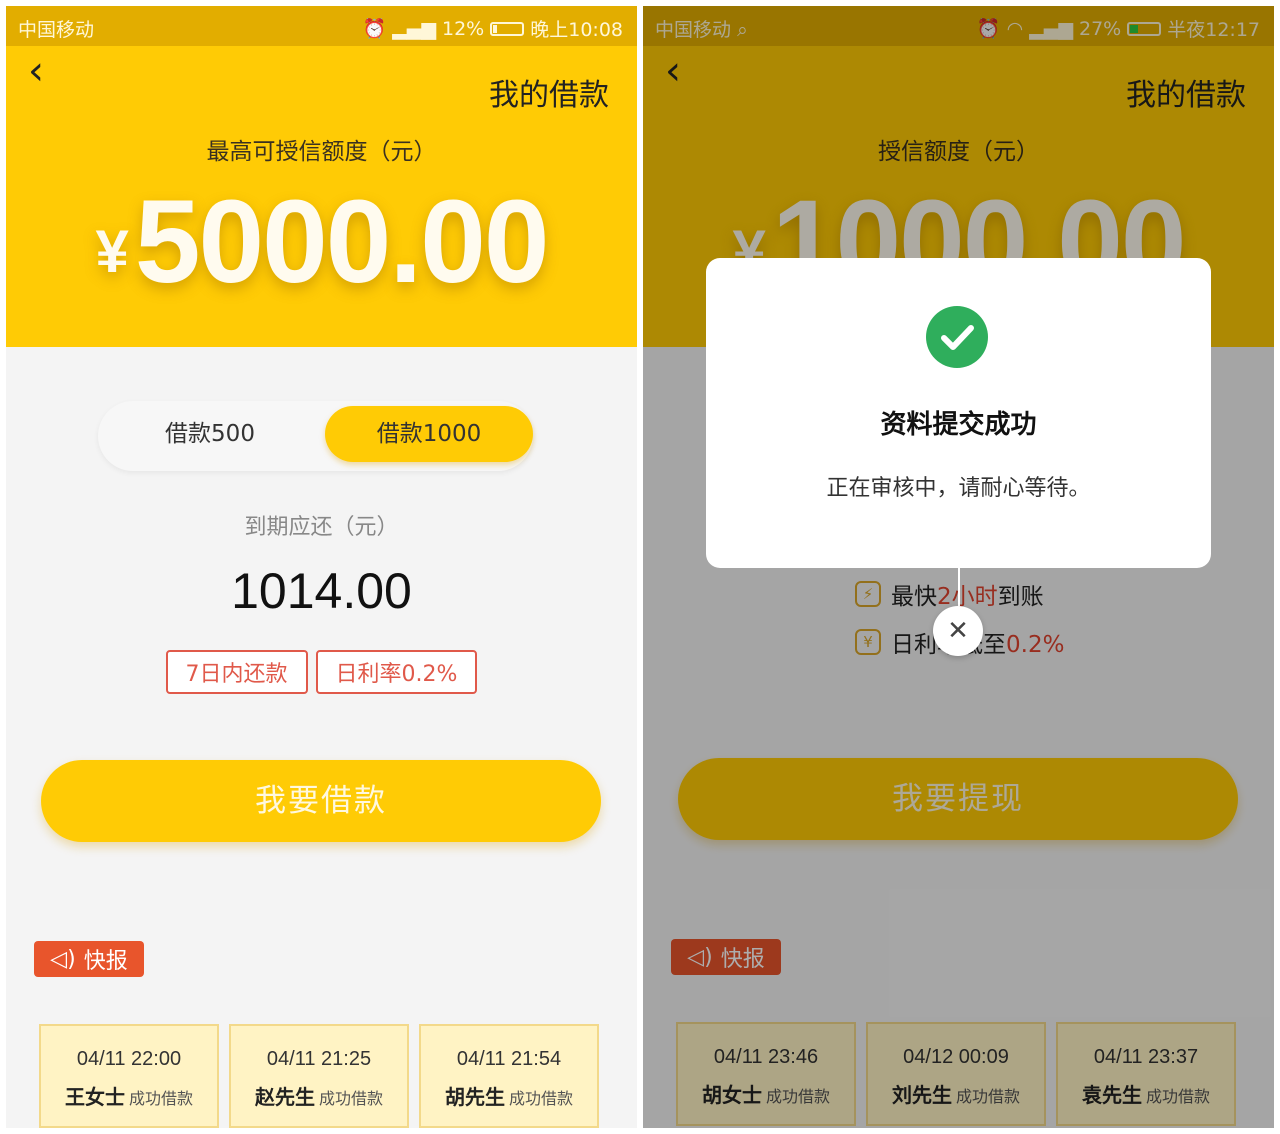 The width and height of the screenshot is (1280, 1134). What do you see at coordinates (321, 152) in the screenshot?
I see `credit-label: 最高可授信额度（元）` at bounding box center [321, 152].